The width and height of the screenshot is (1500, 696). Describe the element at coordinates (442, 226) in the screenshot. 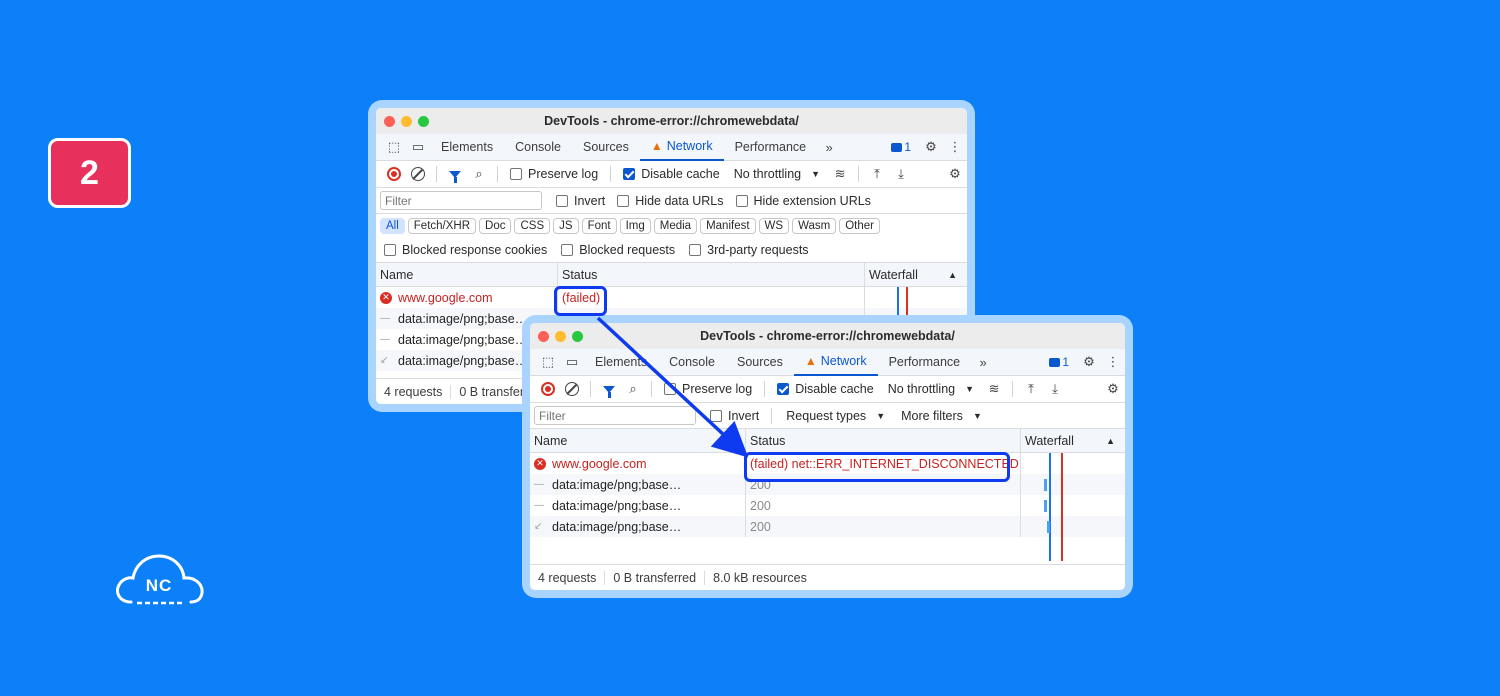

I see `type-chip-fetch-xhr: Fetch/XHR` at that location.